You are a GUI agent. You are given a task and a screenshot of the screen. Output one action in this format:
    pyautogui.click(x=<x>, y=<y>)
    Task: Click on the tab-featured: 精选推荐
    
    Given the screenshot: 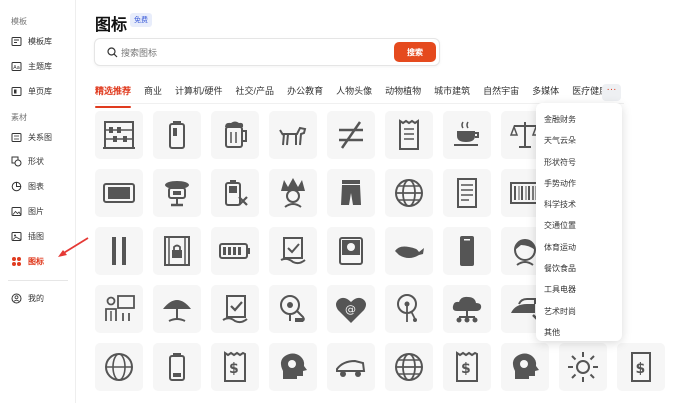 What is the action you would take?
    pyautogui.click(x=113, y=96)
    